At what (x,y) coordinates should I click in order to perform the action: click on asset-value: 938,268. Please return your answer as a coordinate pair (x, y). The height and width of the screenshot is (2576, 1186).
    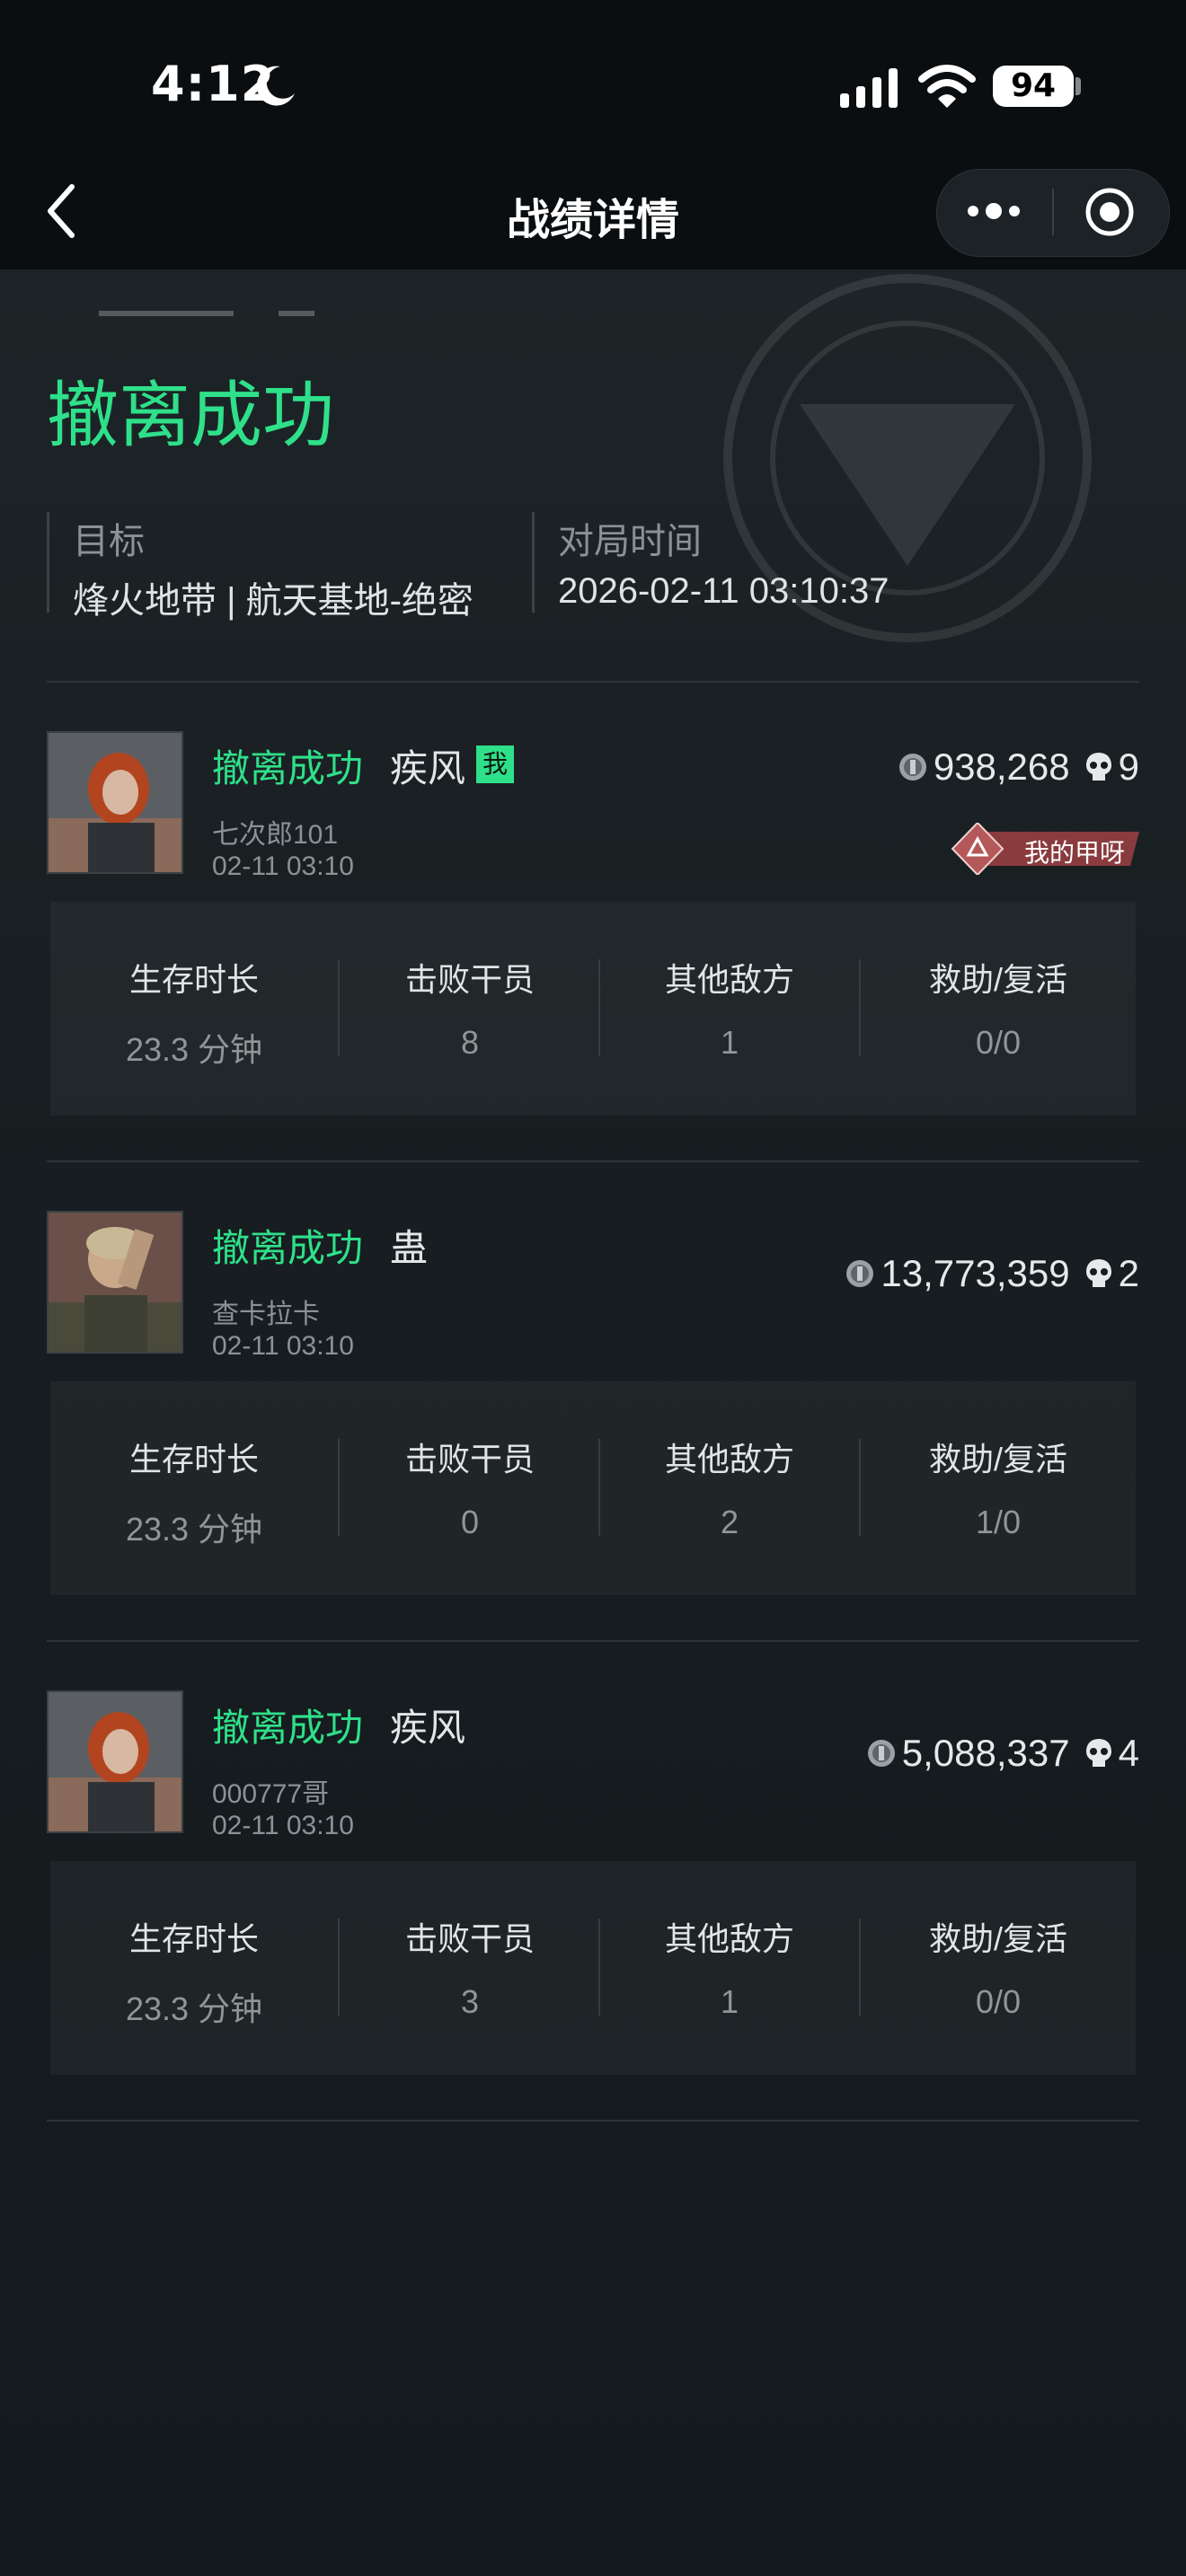
    Looking at the image, I should click on (1001, 766).